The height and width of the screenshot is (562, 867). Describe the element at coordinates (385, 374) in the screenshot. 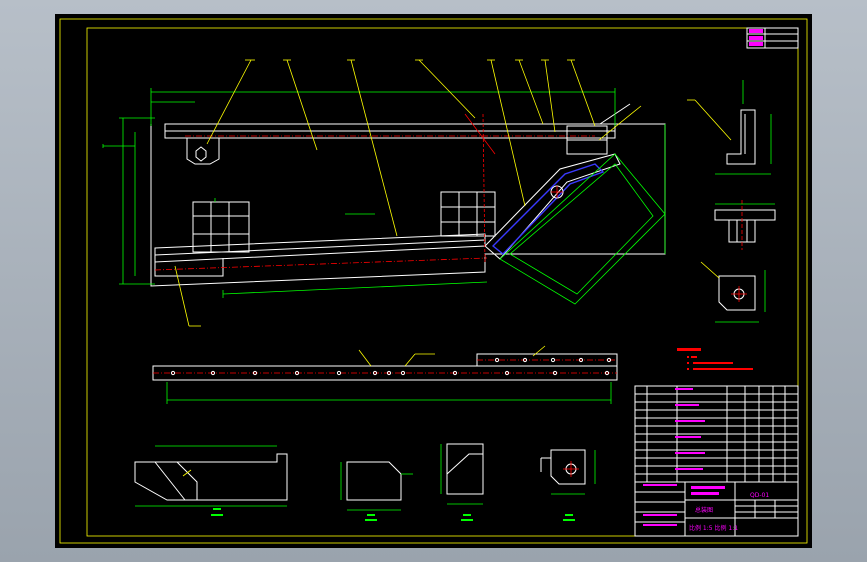

I see `bar-view` at that location.